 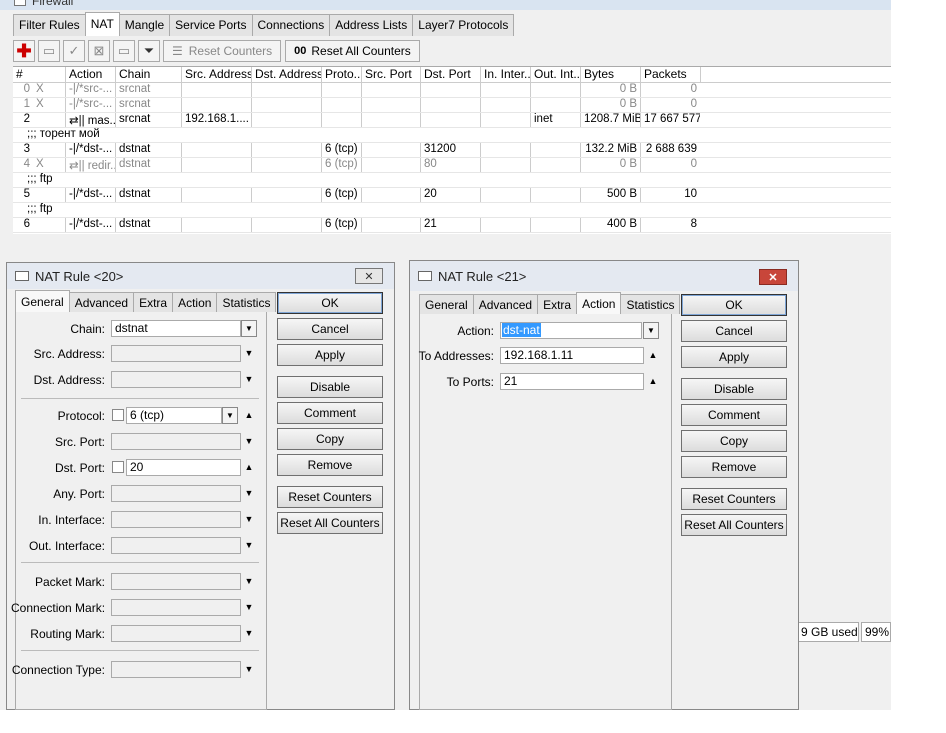 What do you see at coordinates (176, 441) in the screenshot?
I see `src-port-field` at bounding box center [176, 441].